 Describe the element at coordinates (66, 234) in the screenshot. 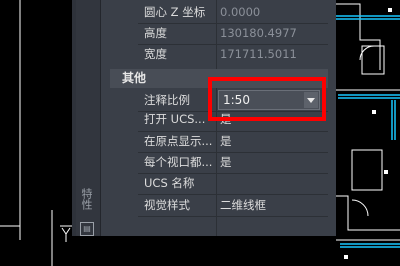

I see `ucs-icon` at that location.